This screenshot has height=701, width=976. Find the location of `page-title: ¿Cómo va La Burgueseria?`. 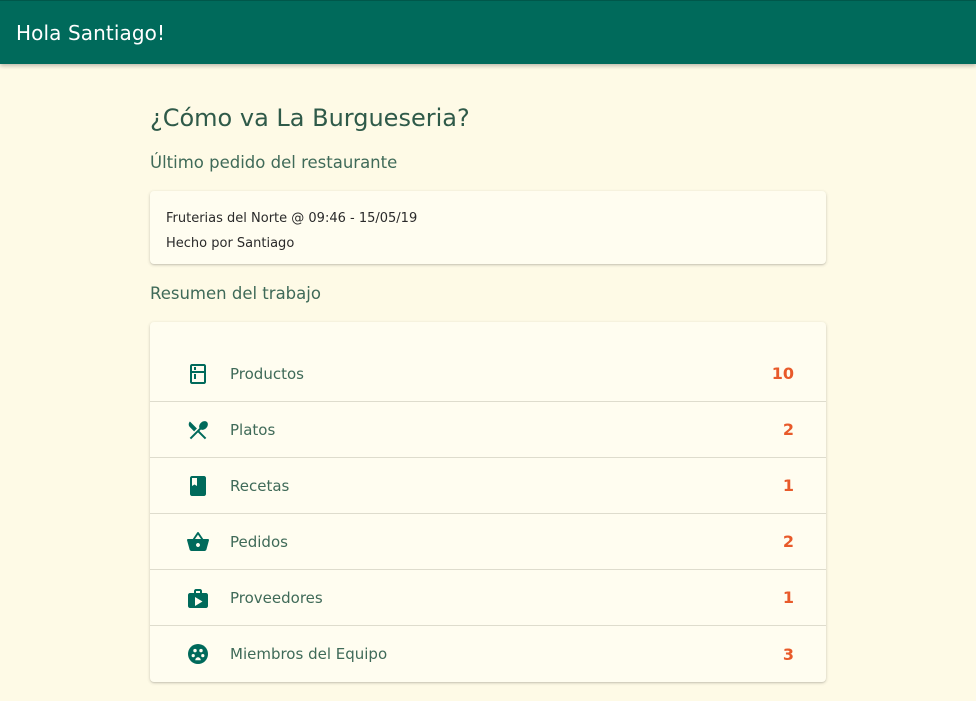

page-title: ¿Cómo va La Burgueseria? is located at coordinates (310, 118).